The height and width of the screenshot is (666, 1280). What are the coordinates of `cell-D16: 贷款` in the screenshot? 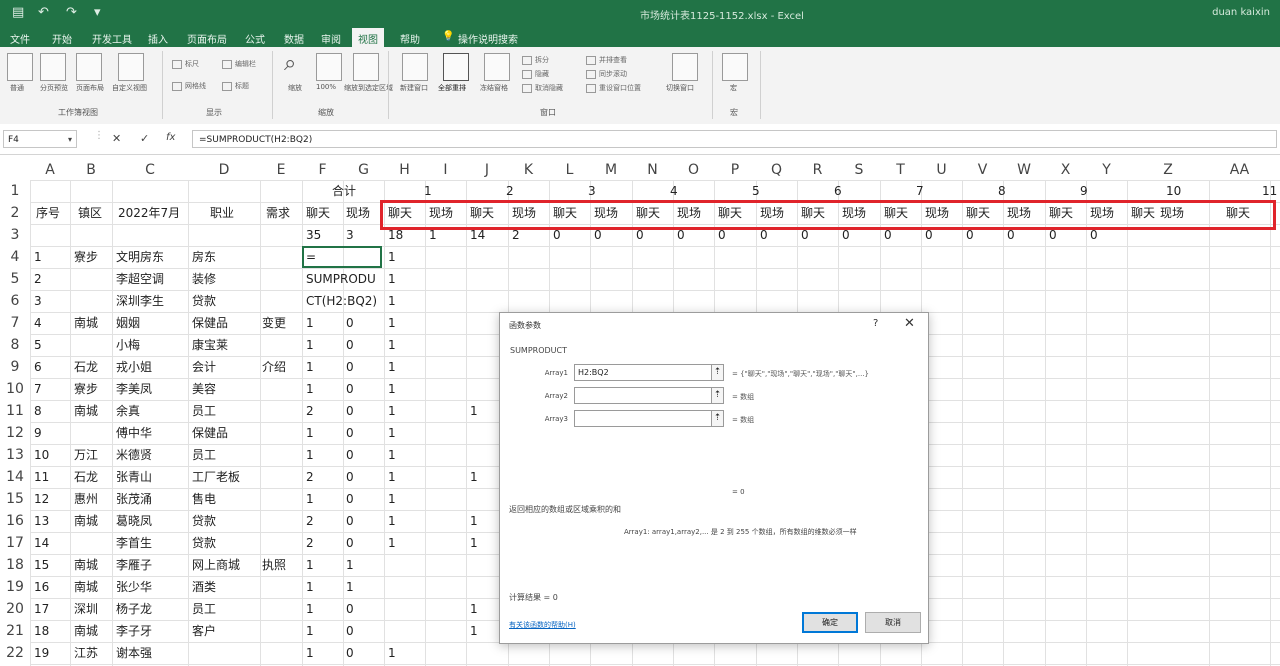 It's located at (204, 521).